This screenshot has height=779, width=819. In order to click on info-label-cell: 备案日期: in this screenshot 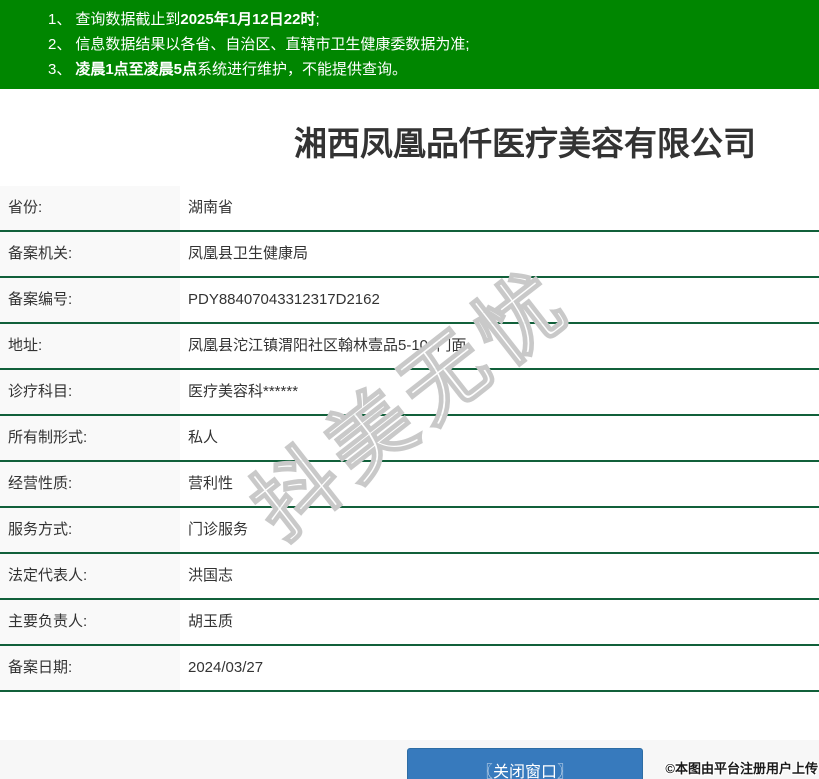, I will do `click(90, 668)`.